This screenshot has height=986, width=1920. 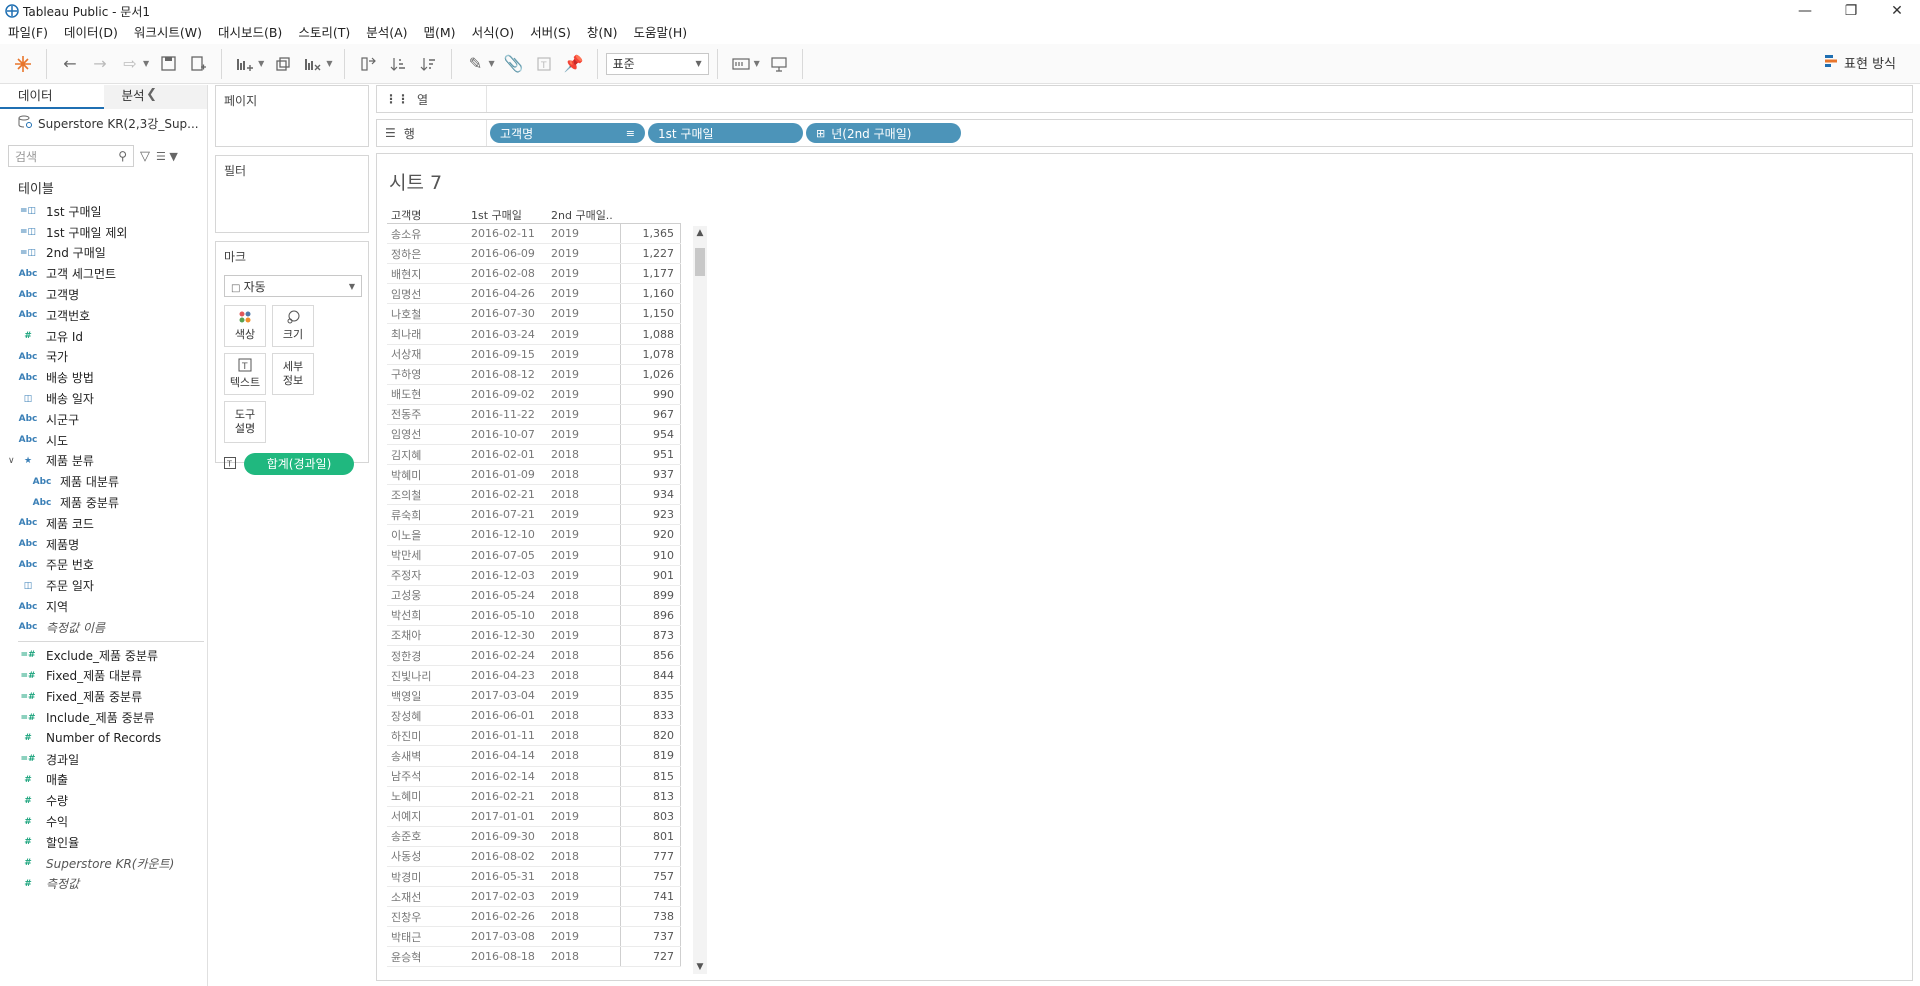 I want to click on field-item: Abc 제품명, so click(x=103, y=544).